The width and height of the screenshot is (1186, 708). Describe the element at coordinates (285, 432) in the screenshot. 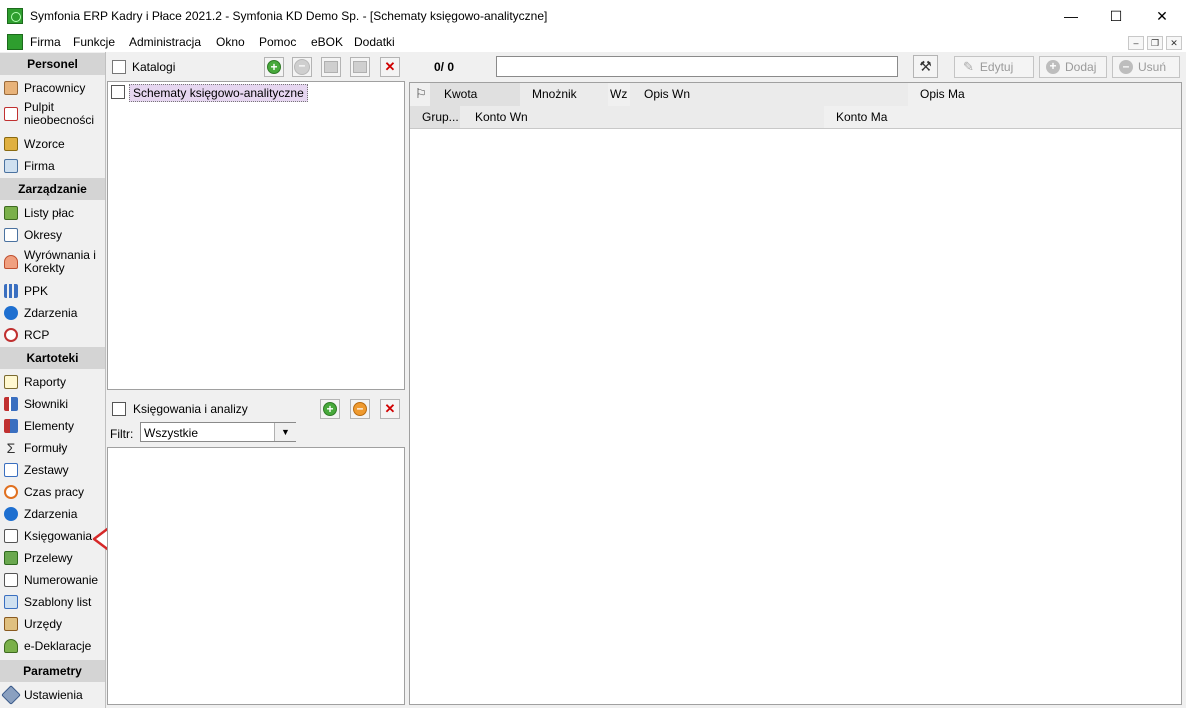

I see `chevron-down-icon: ▼` at that location.